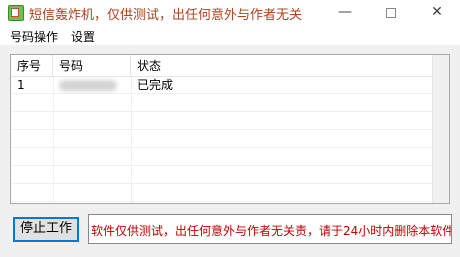  What do you see at coordinates (440, 129) in the screenshot?
I see `vertical-scrollbar` at bounding box center [440, 129].